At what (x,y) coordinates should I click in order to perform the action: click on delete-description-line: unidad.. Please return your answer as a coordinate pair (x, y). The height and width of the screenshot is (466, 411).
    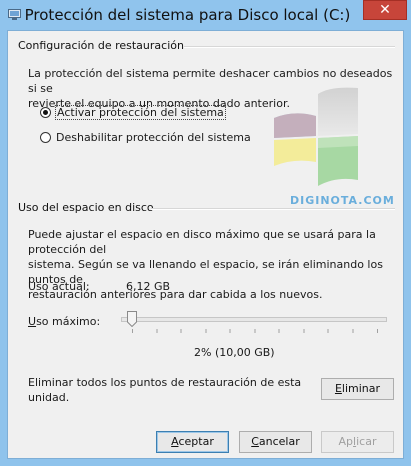
    Looking at the image, I should click on (49, 397).